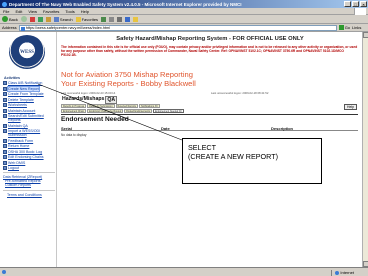  What do you see at coordinates (365, 149) in the screenshot?
I see `vertical-scrollbar` at bounding box center [365, 149].